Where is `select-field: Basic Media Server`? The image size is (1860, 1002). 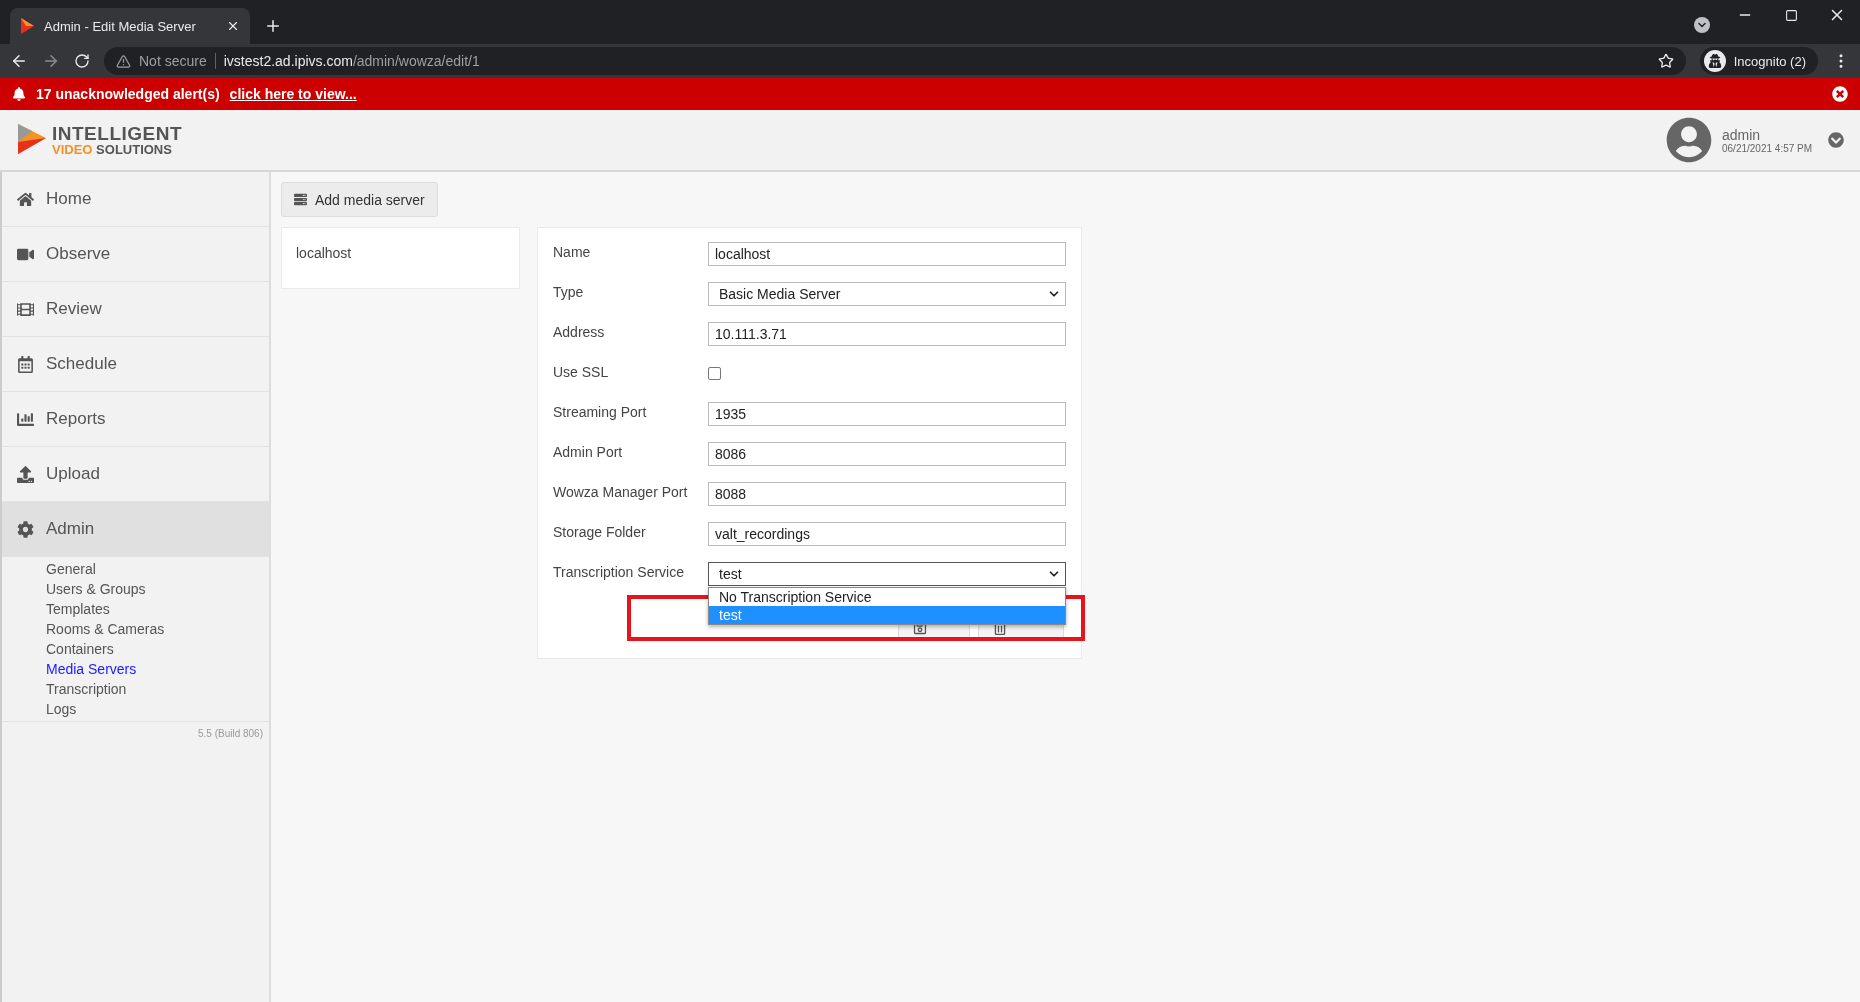
select-field: Basic Media Server is located at coordinates (887, 294).